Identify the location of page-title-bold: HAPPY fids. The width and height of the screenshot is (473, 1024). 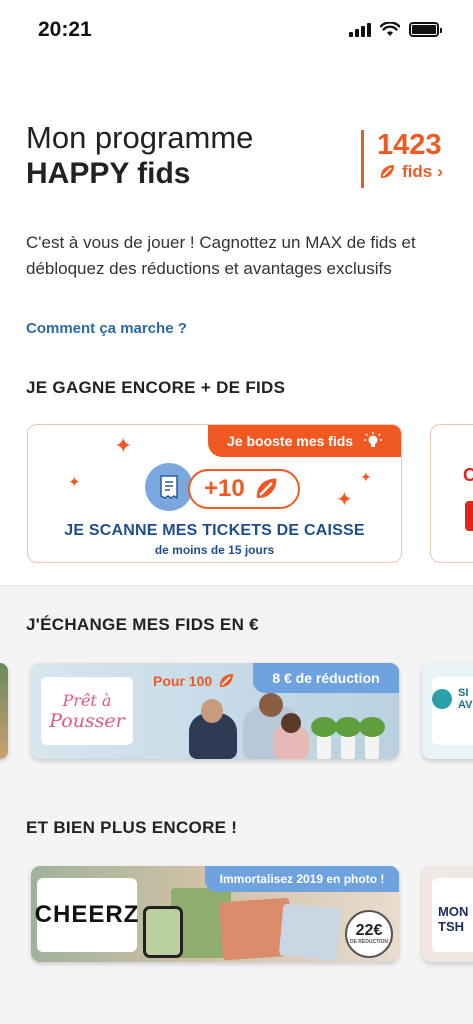
(108, 173).